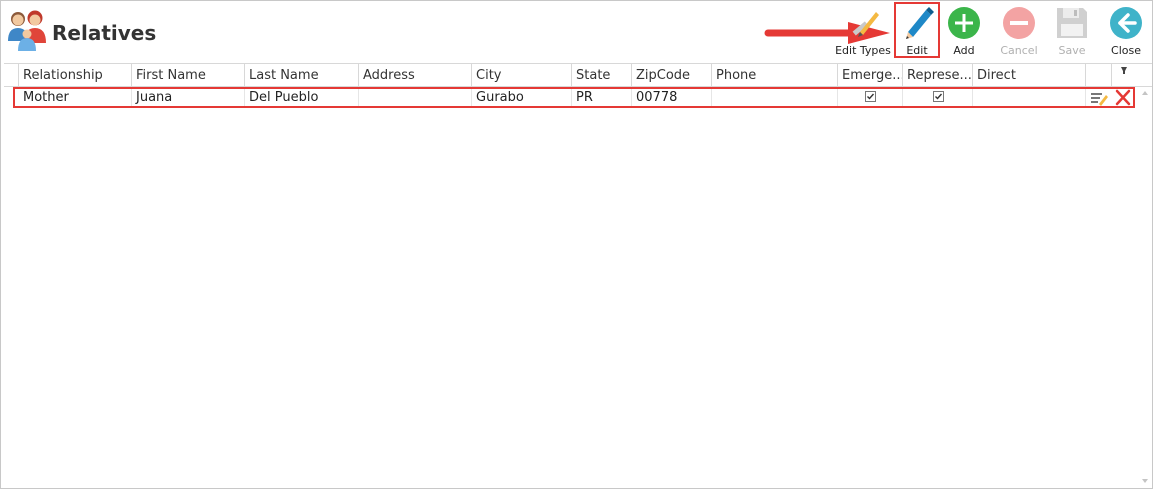 The image size is (1153, 489). What do you see at coordinates (1126, 50) in the screenshot?
I see `close-label: Close` at bounding box center [1126, 50].